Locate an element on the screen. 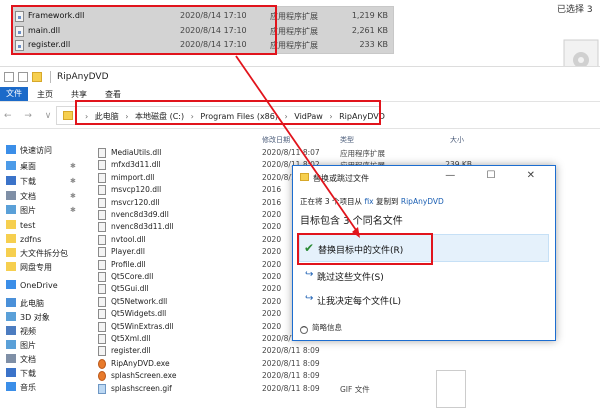 Image resolution: width=600 pixels, height=409 pixels. exe-file-icon is located at coordinates (102, 363).